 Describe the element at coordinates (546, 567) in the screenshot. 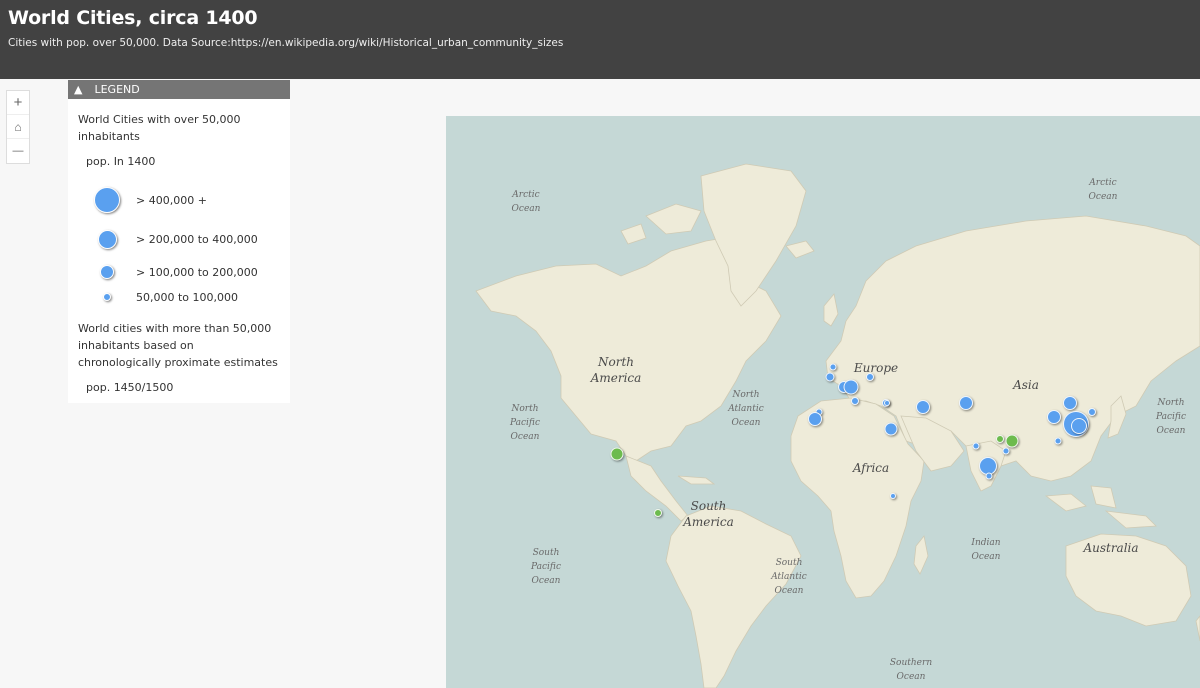

I see `map-label-south-pacific: South Pacific Ocean` at that location.